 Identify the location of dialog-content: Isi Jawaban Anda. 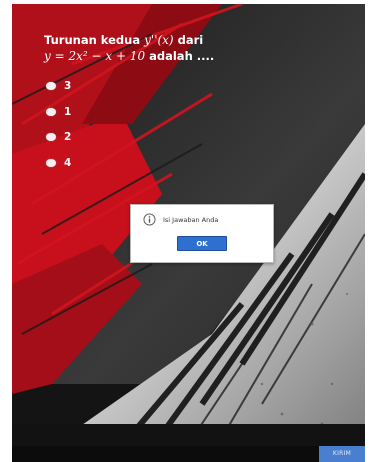
(180, 219).